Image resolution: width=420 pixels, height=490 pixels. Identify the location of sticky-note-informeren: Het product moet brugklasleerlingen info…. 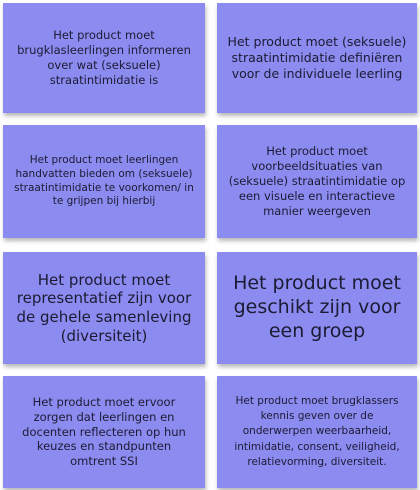
(104, 58).